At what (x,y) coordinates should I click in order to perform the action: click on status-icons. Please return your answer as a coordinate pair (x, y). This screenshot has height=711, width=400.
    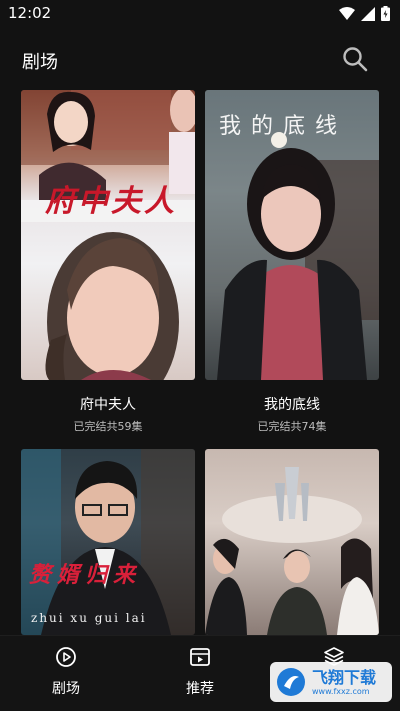
    Looking at the image, I should click on (364, 13).